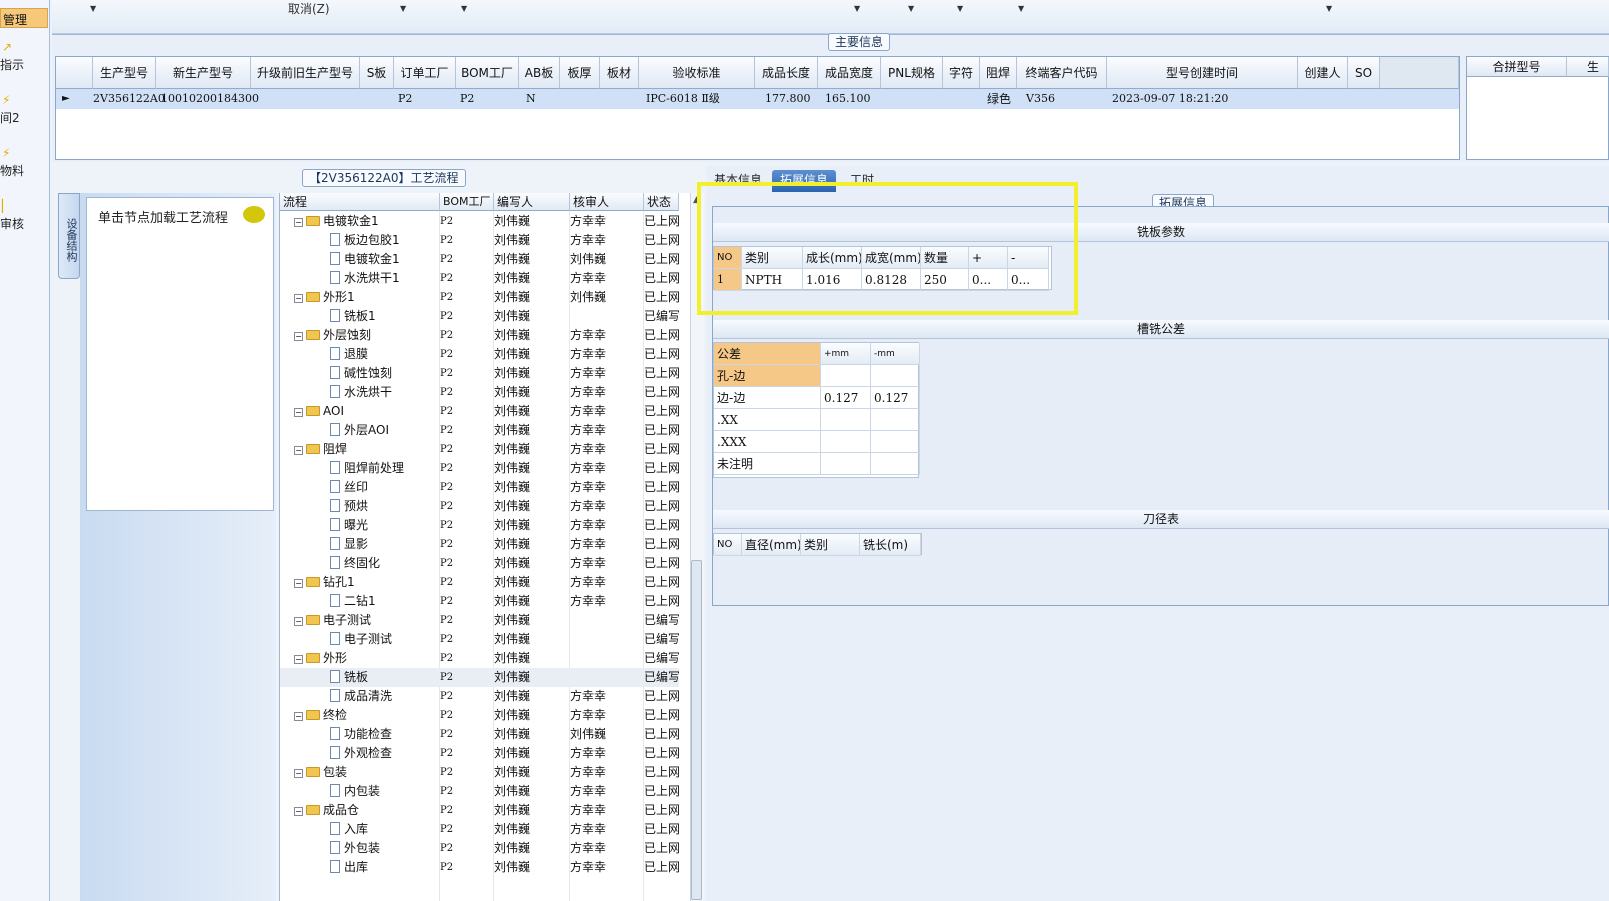  Describe the element at coordinates (767, 376) in the screenshot. I see `row-label: 孔-边` at that location.